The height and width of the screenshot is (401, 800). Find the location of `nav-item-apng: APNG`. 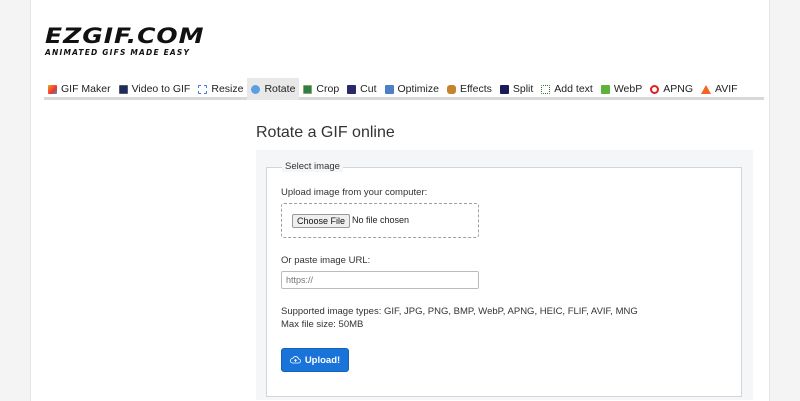

nav-item-apng: APNG is located at coordinates (671, 89).